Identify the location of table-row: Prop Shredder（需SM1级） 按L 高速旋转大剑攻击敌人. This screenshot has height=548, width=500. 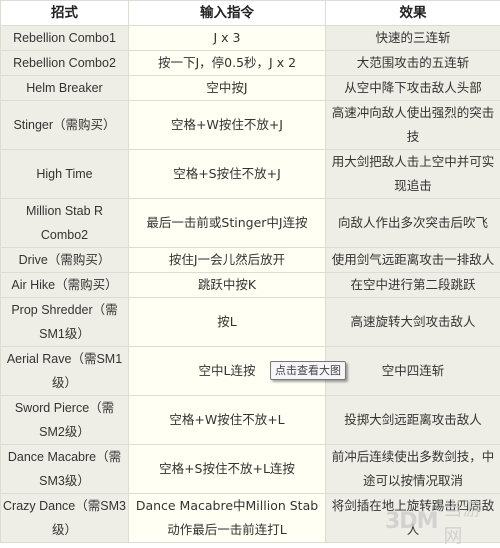
(250, 322).